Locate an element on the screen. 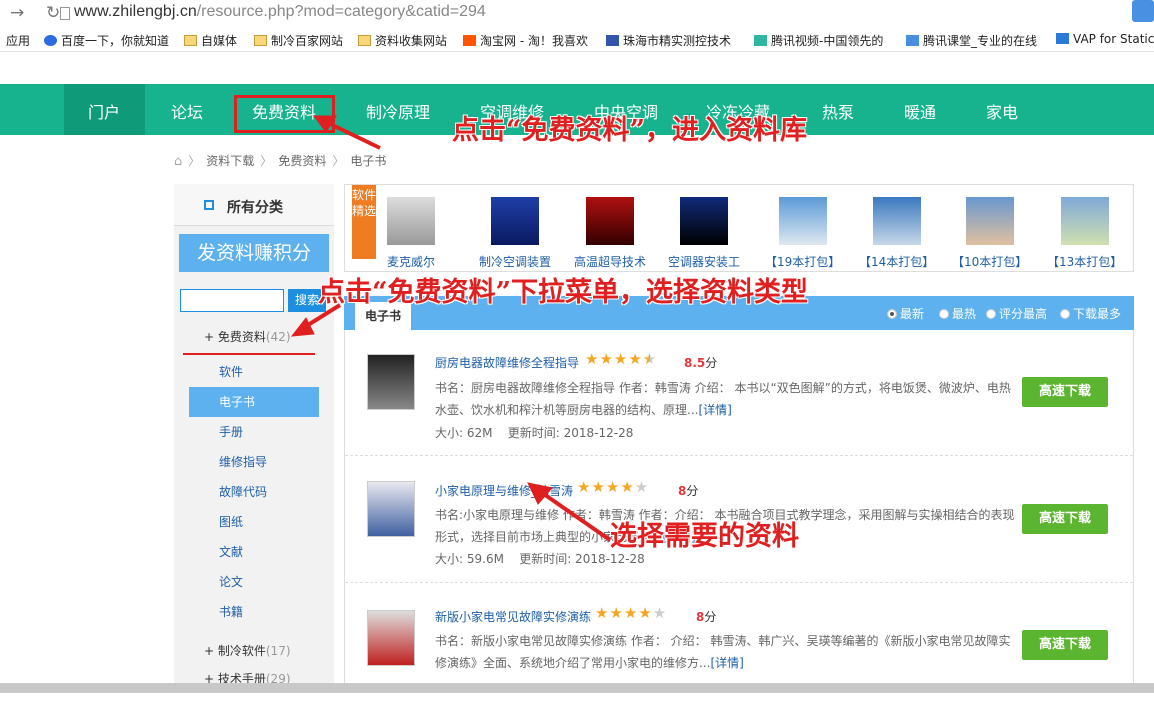  arrow-to-free-category is located at coordinates (316, 320).